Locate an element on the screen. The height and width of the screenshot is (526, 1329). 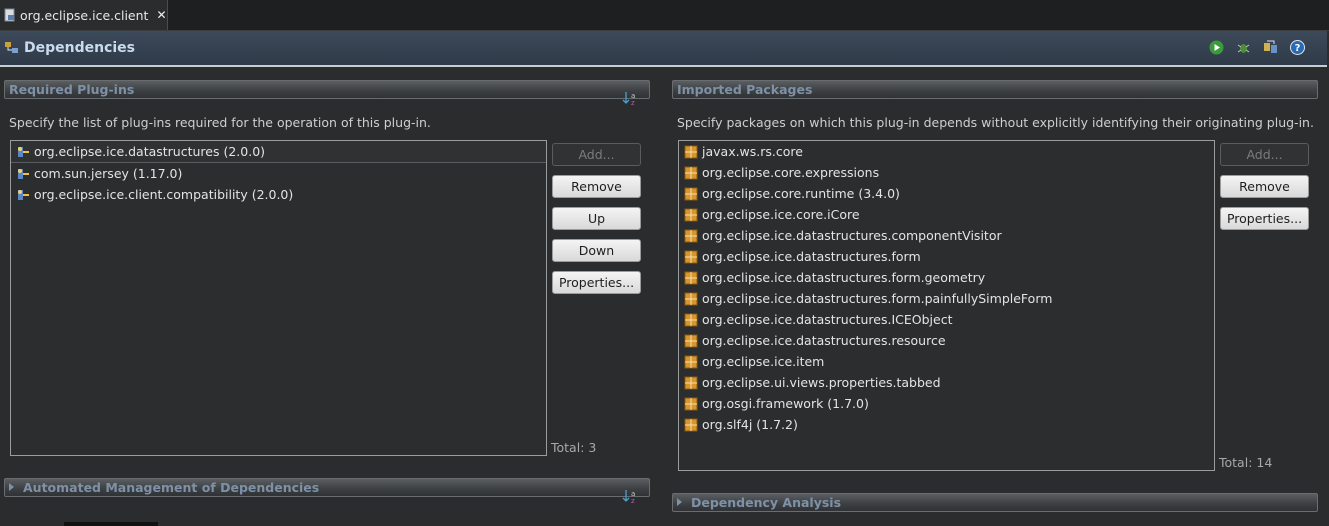
form-toolbar: ? is located at coordinates (1257, 47).